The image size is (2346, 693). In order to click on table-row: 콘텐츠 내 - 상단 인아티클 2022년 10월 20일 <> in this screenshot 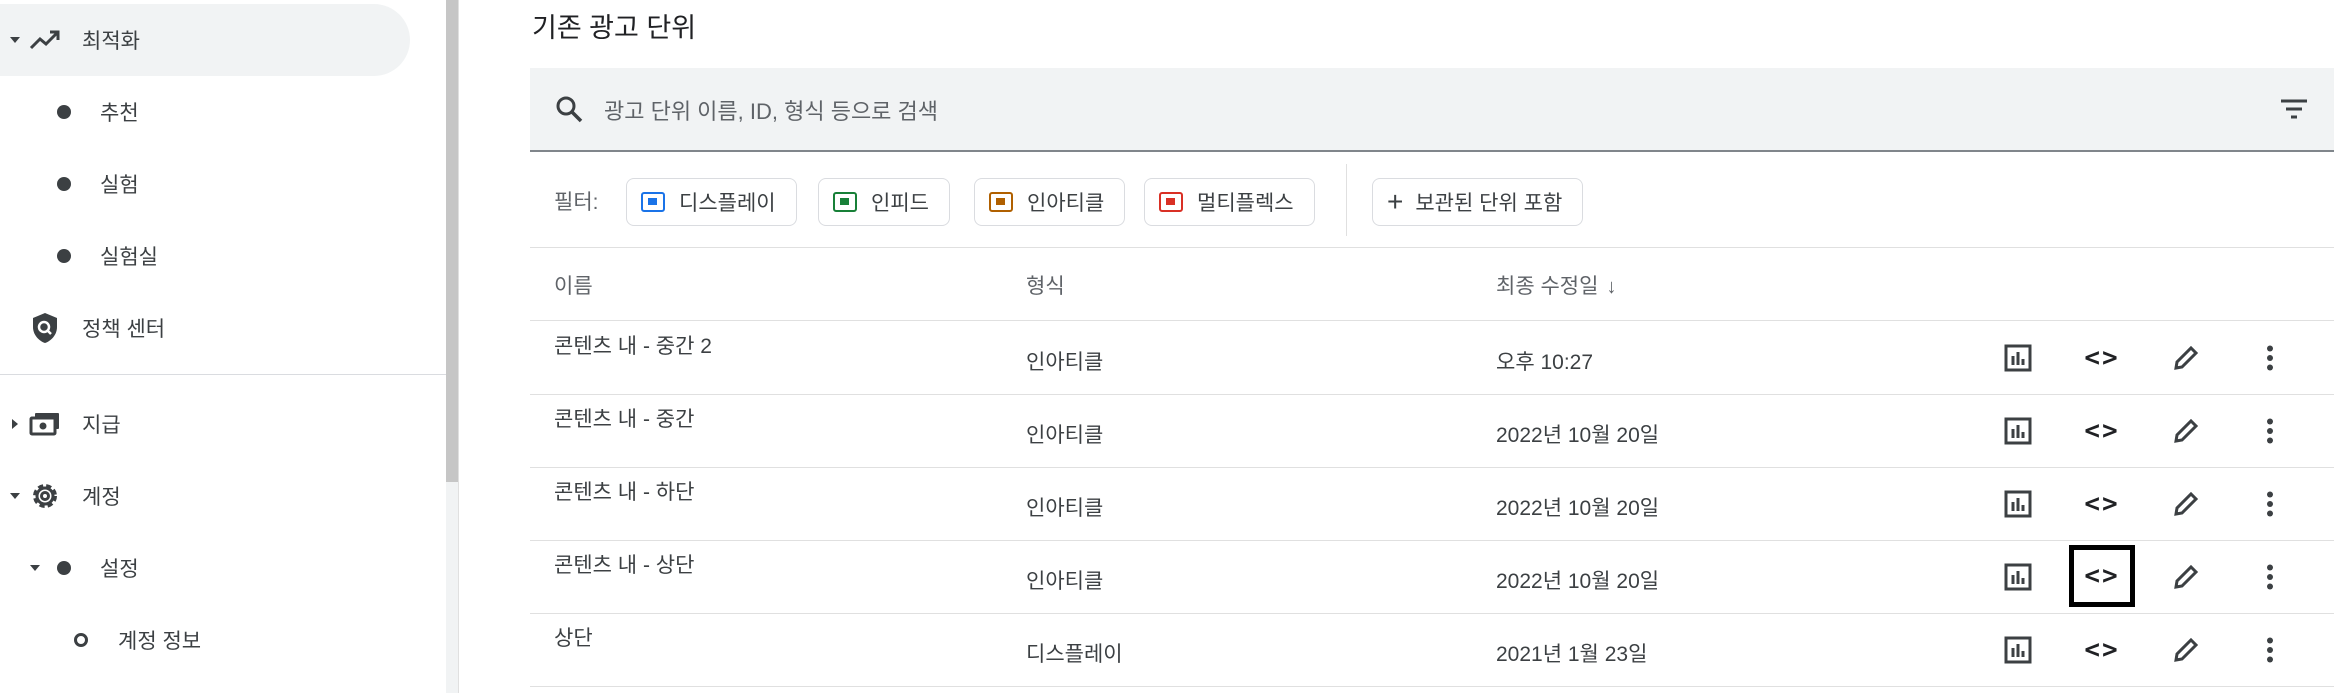, I will do `click(1432, 577)`.